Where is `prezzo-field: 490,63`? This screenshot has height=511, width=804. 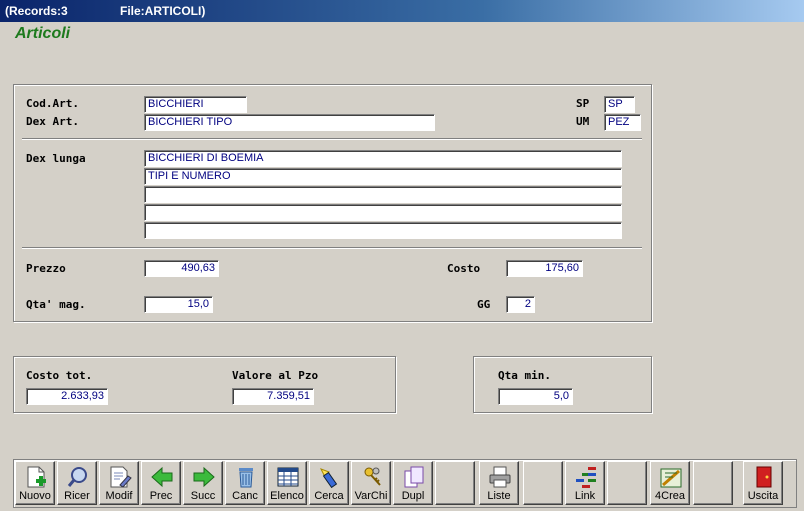
prezzo-field: 490,63 is located at coordinates (181, 268).